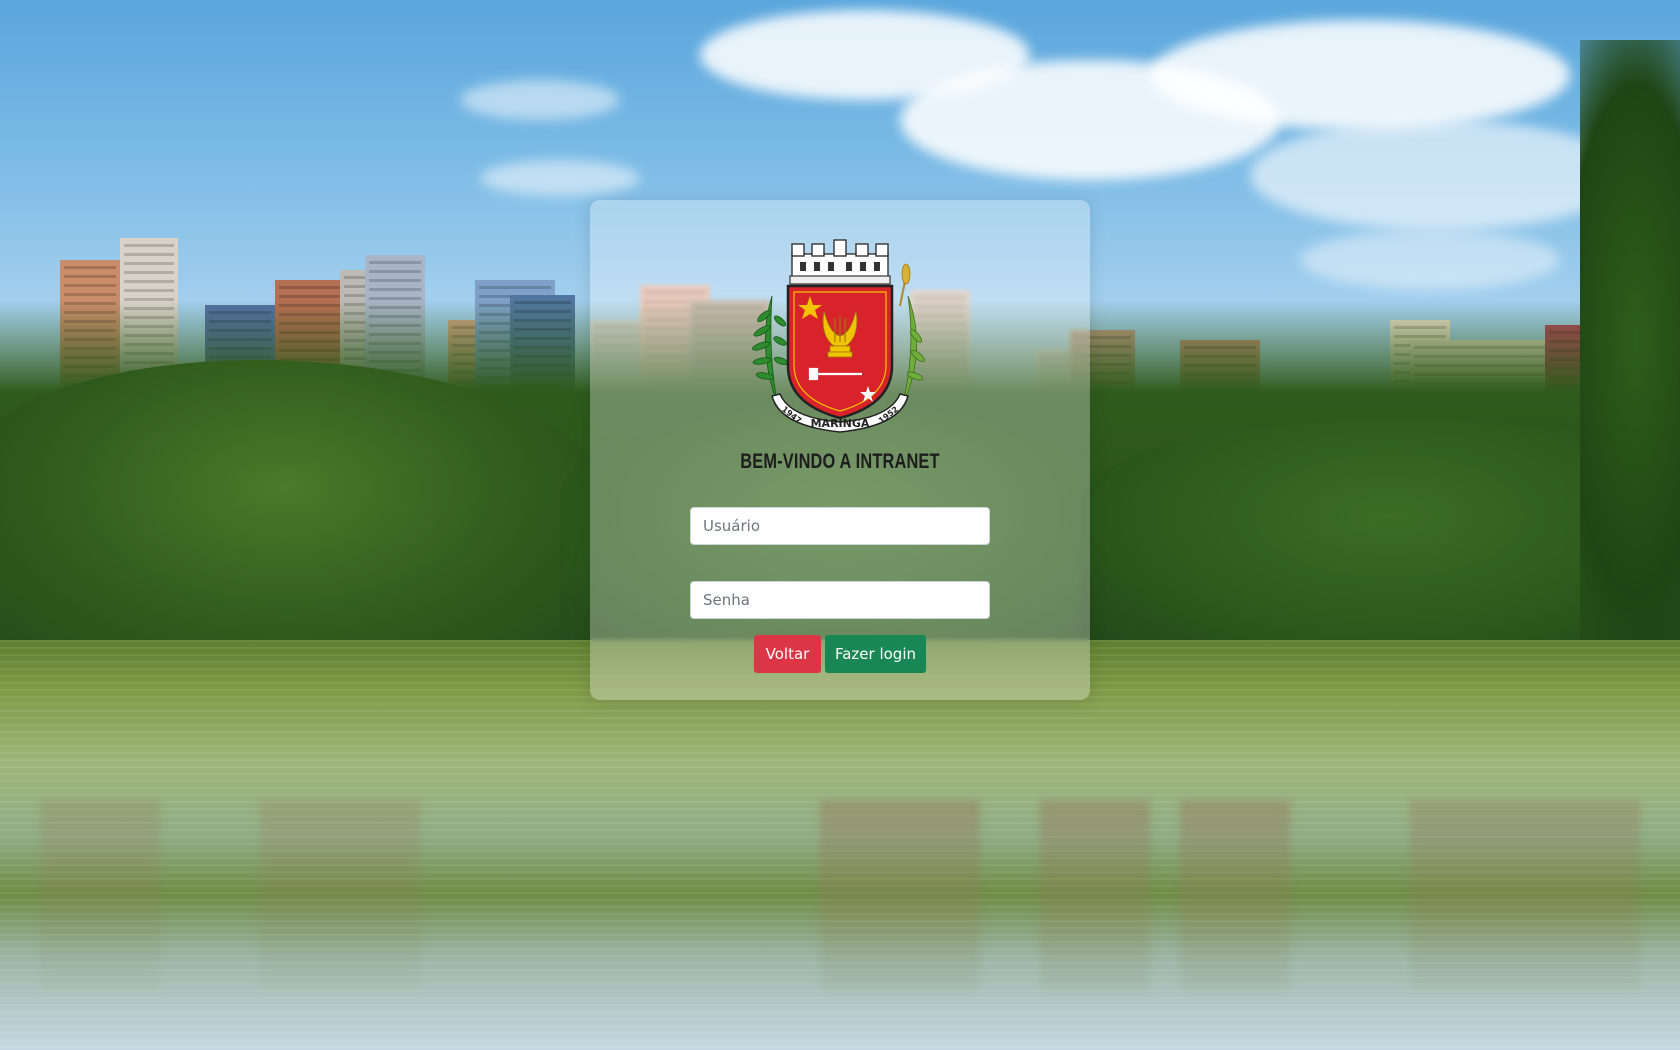 This screenshot has height=1050, width=1680. I want to click on password-input, so click(840, 600).